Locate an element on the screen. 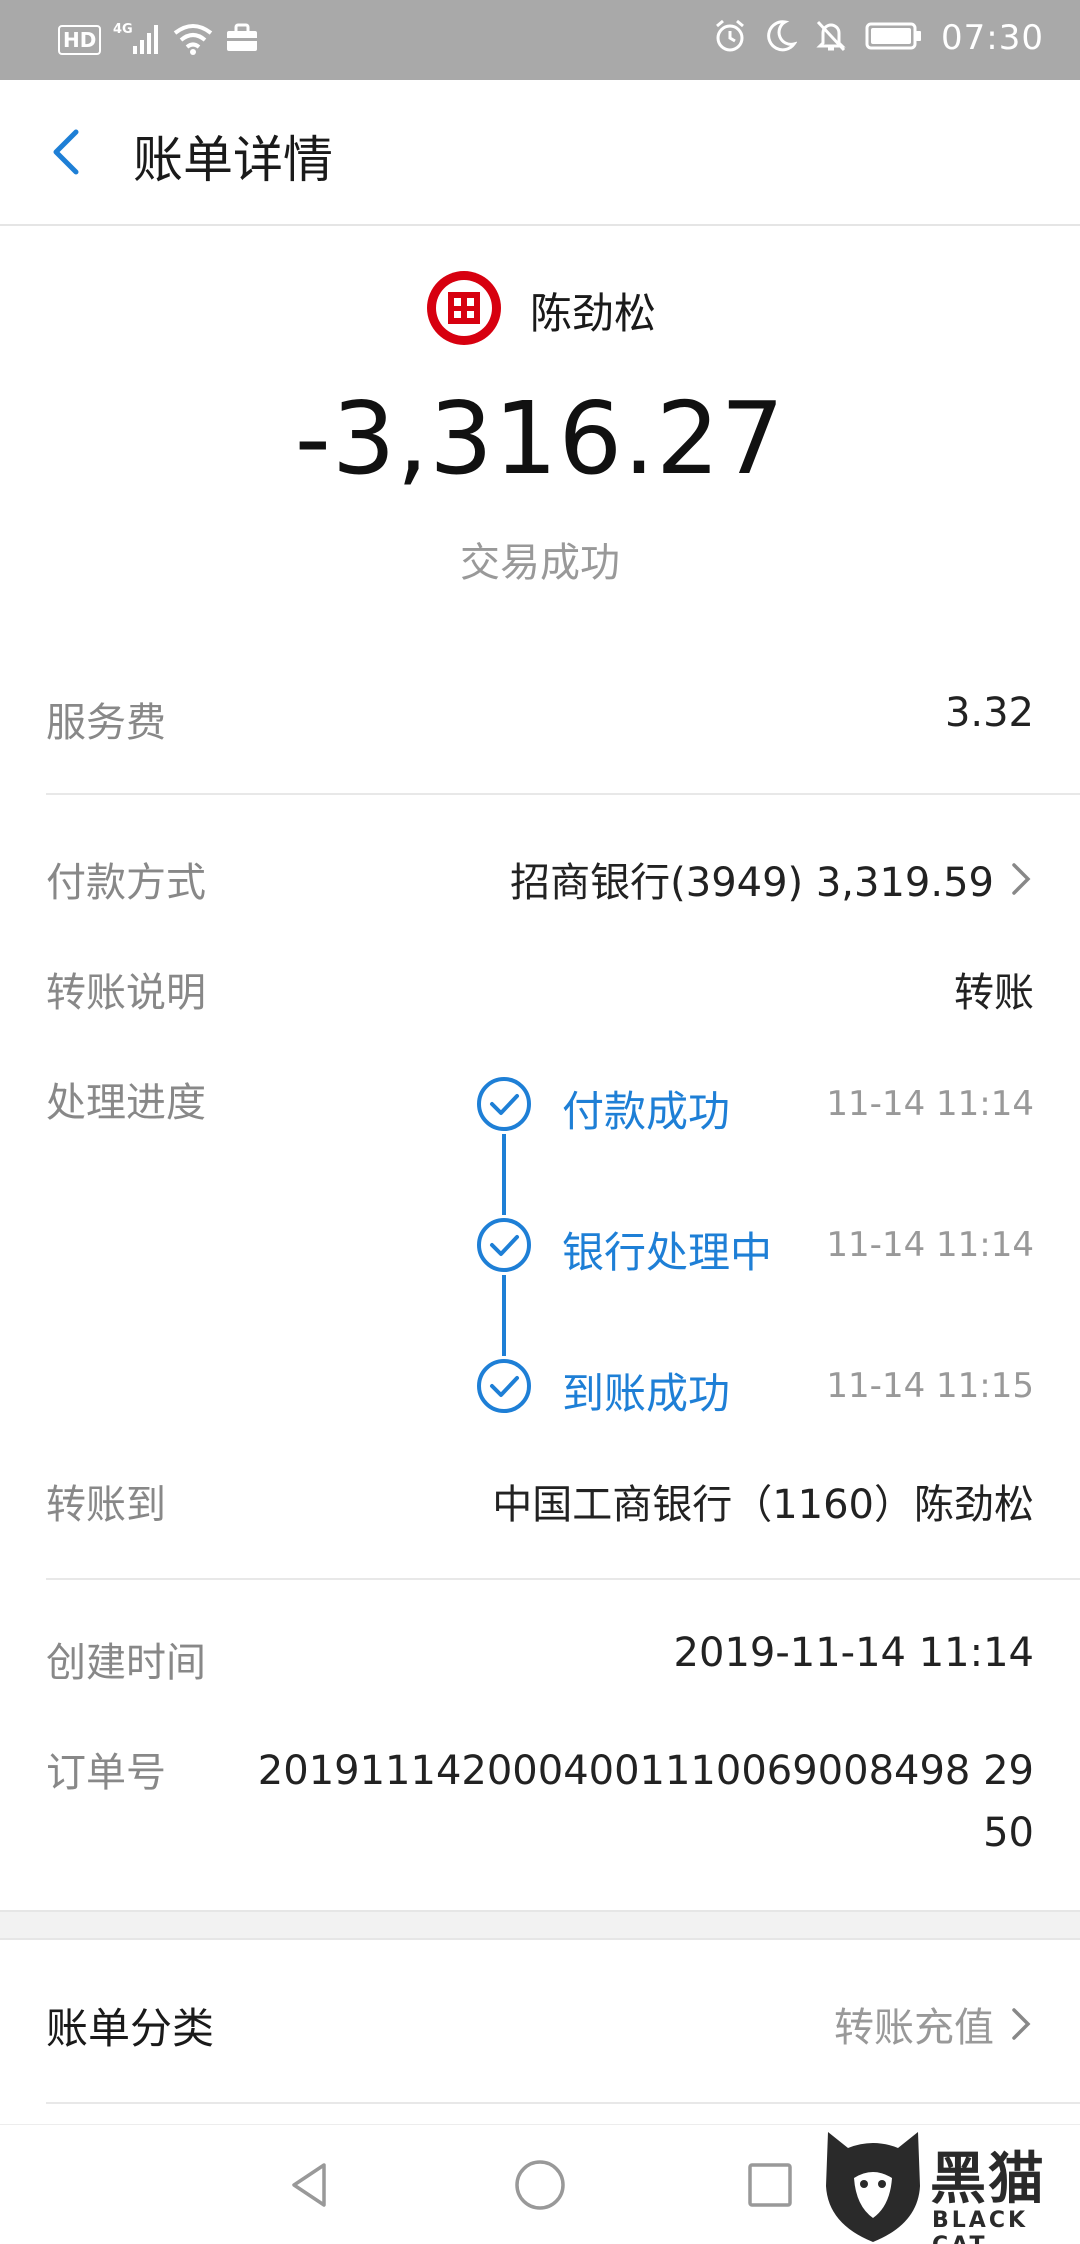 The height and width of the screenshot is (2244, 1080). transfer-to-label: 转账到 is located at coordinates (106, 1505).